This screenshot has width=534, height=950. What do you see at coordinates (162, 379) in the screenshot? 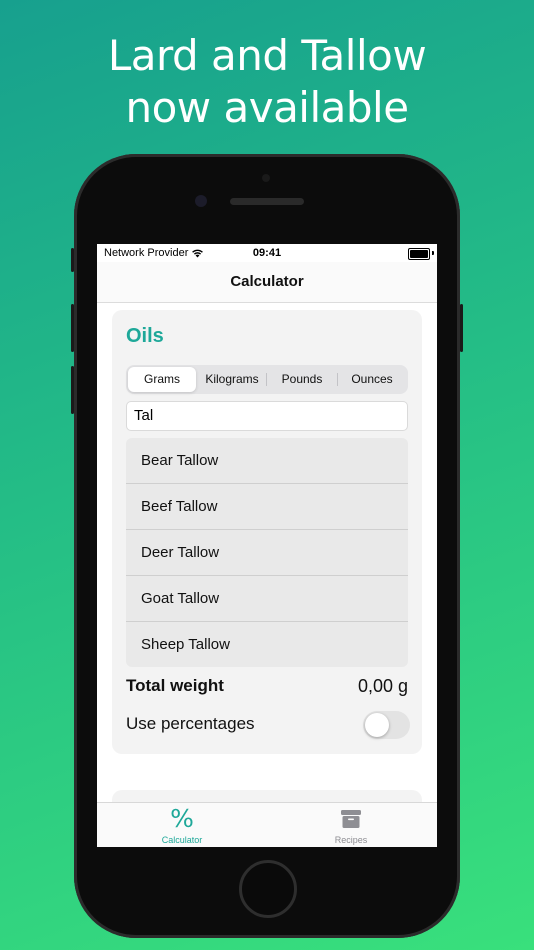
I see `unit-segment-grams: Grams` at bounding box center [162, 379].